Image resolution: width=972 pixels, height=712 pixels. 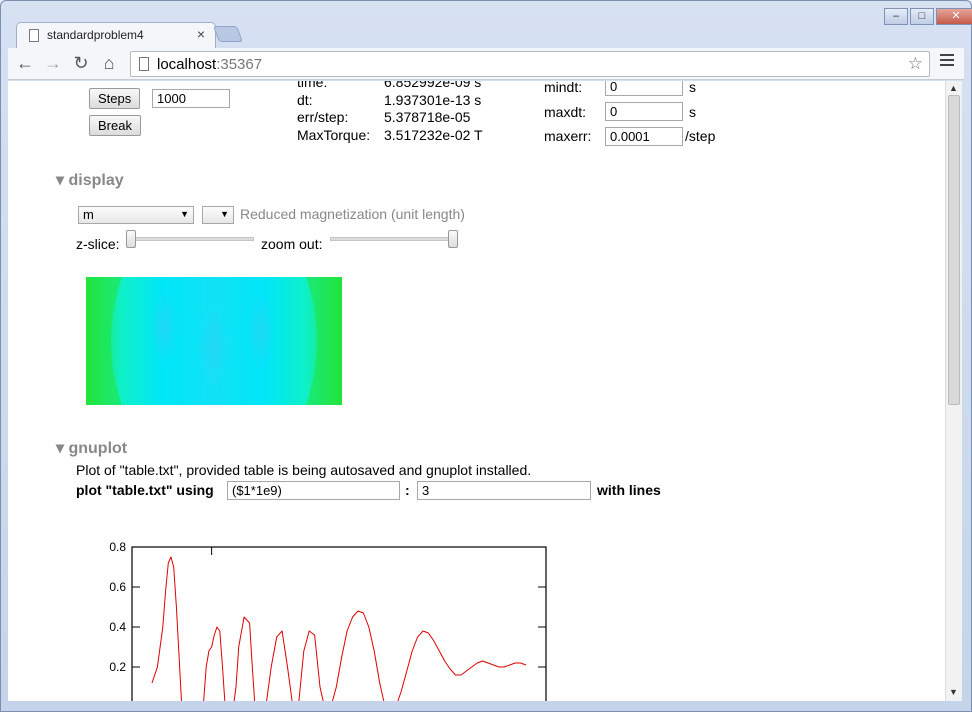 I want to click on plot-command-suffix: with lines, so click(x=629, y=490).